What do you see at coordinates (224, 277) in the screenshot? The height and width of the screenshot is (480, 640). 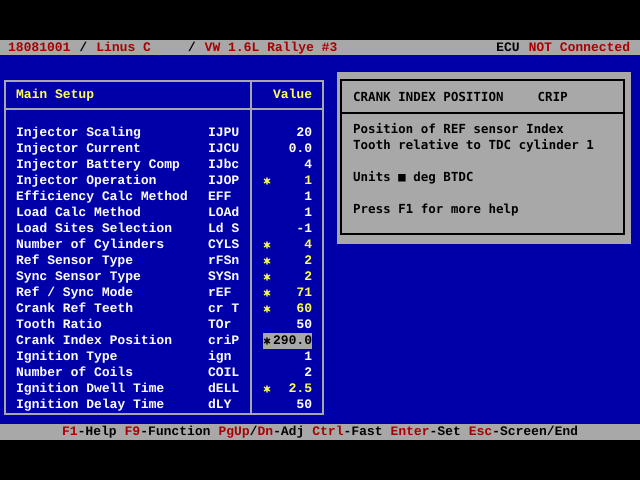 I see `parameter-code: SYSn` at bounding box center [224, 277].